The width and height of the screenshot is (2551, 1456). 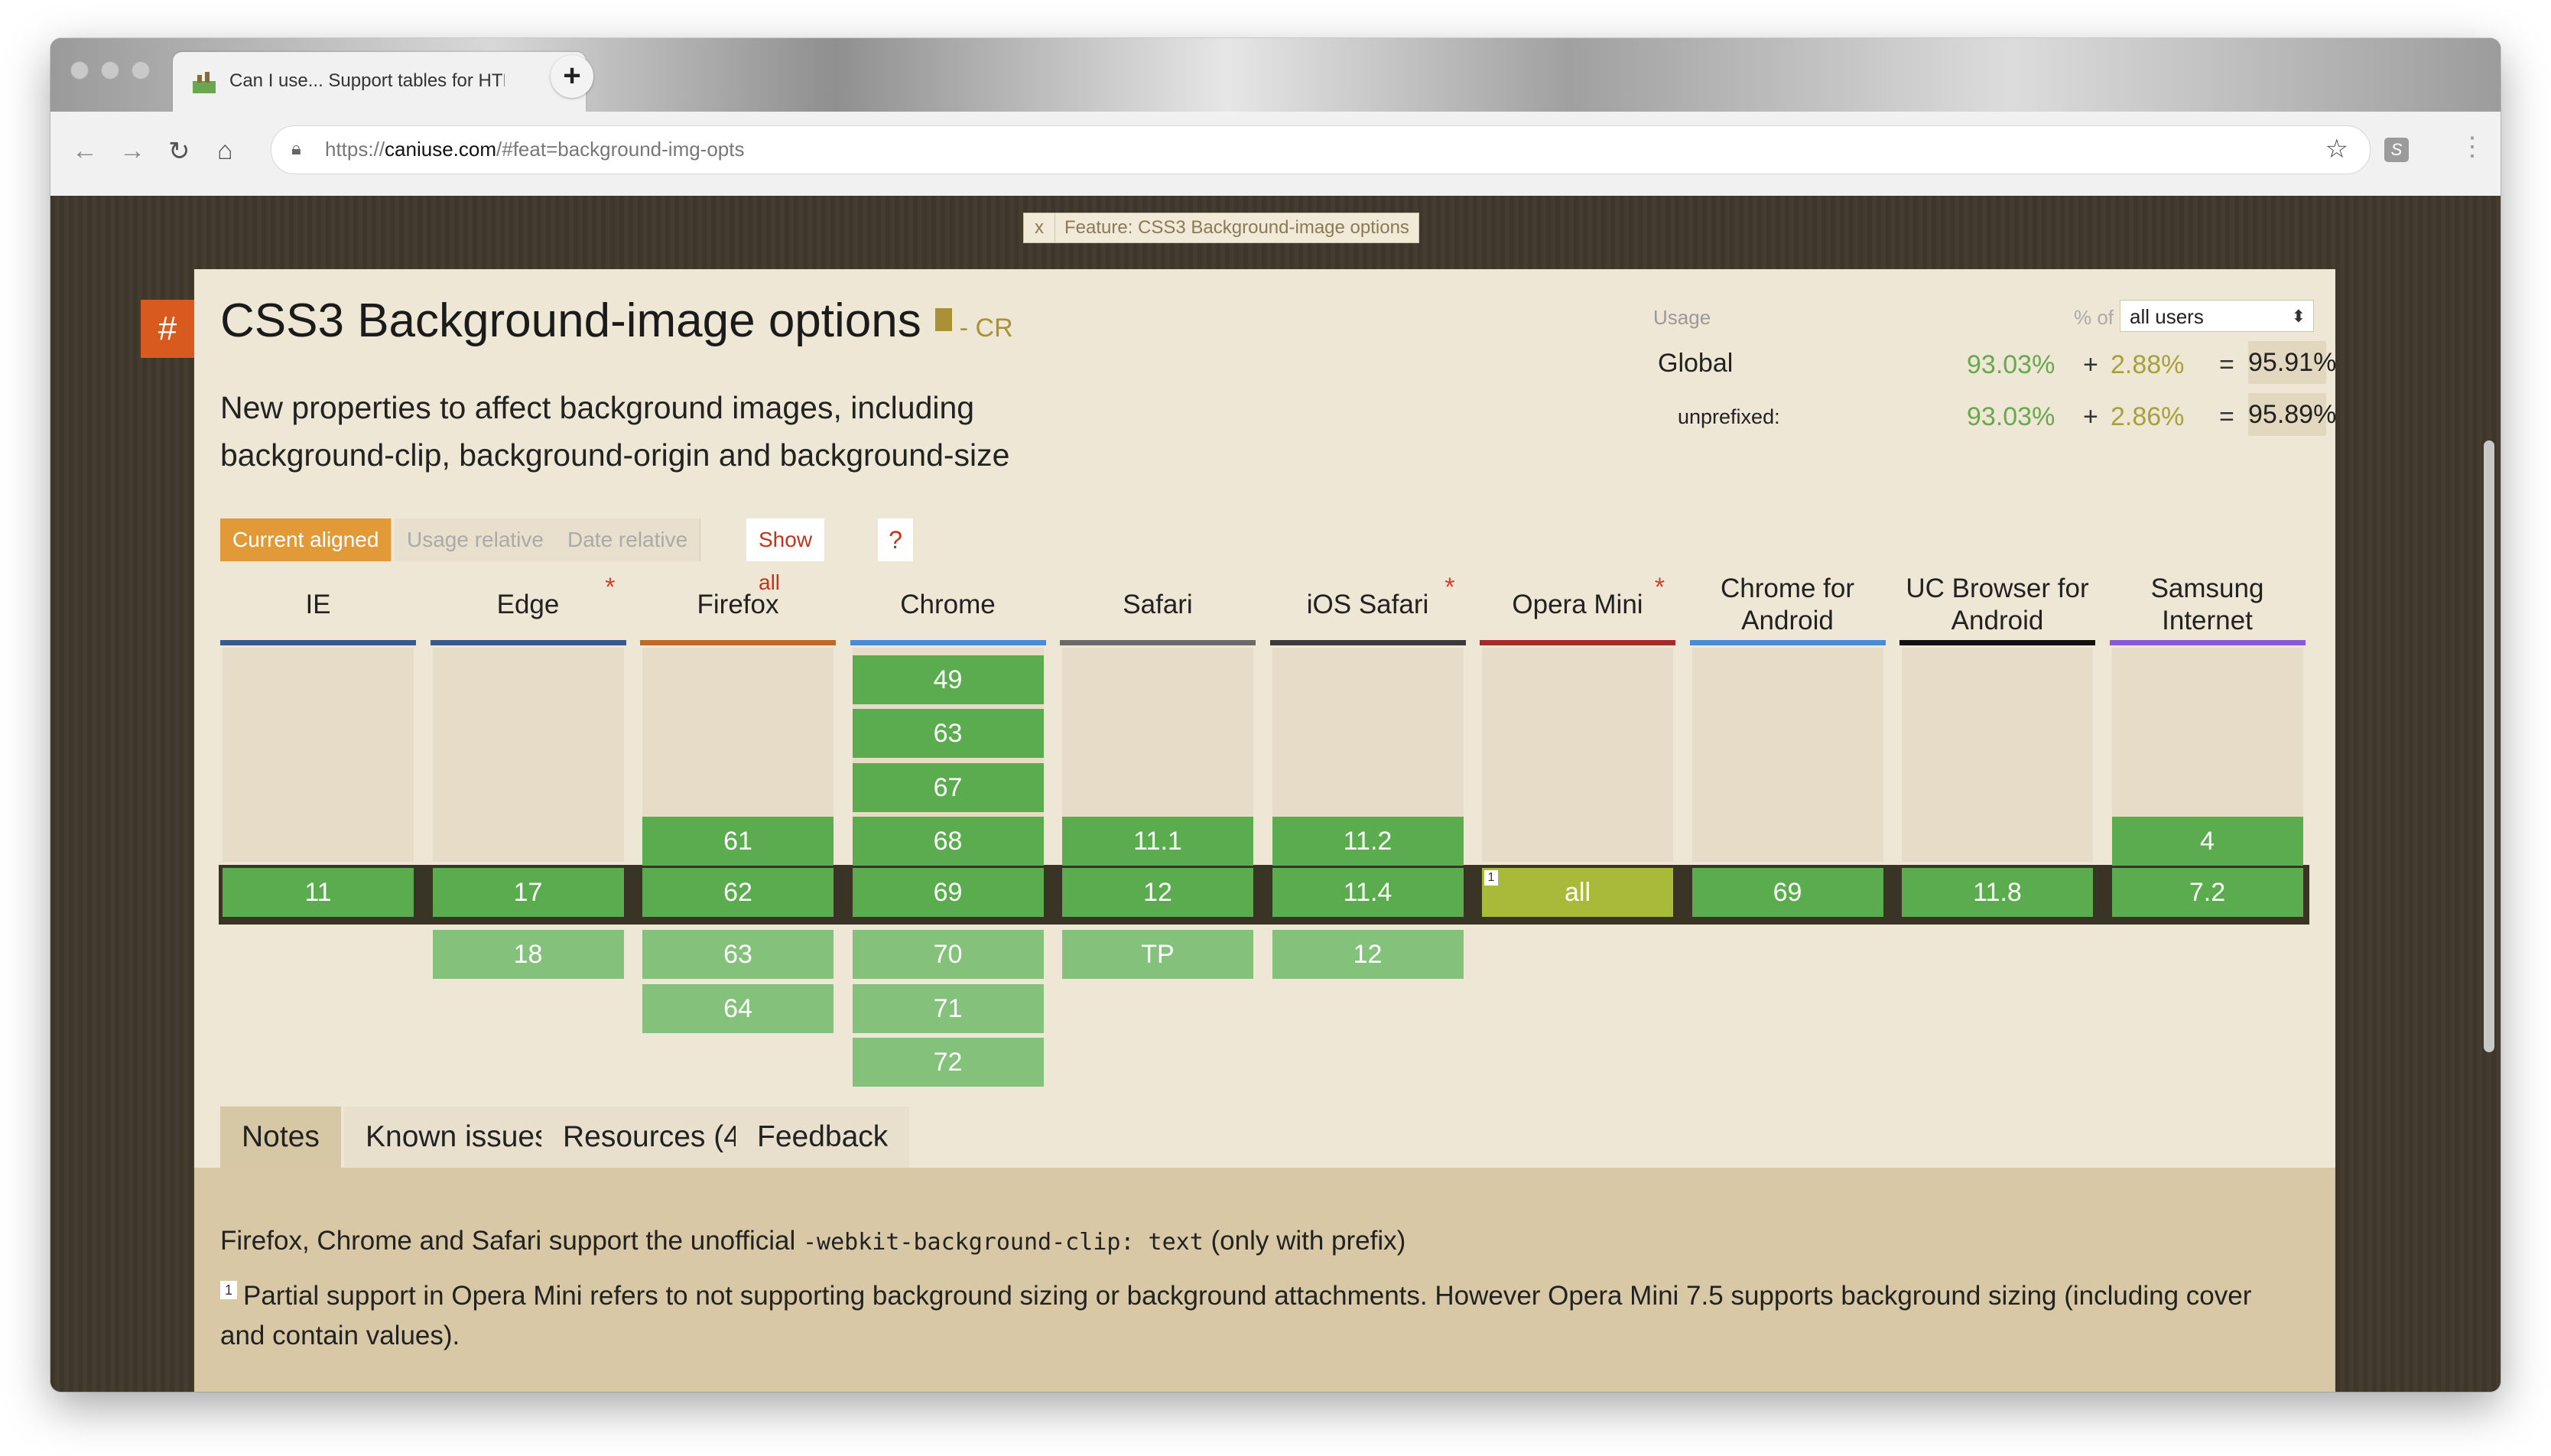 I want to click on users-select-value: all users, so click(x=2167, y=316).